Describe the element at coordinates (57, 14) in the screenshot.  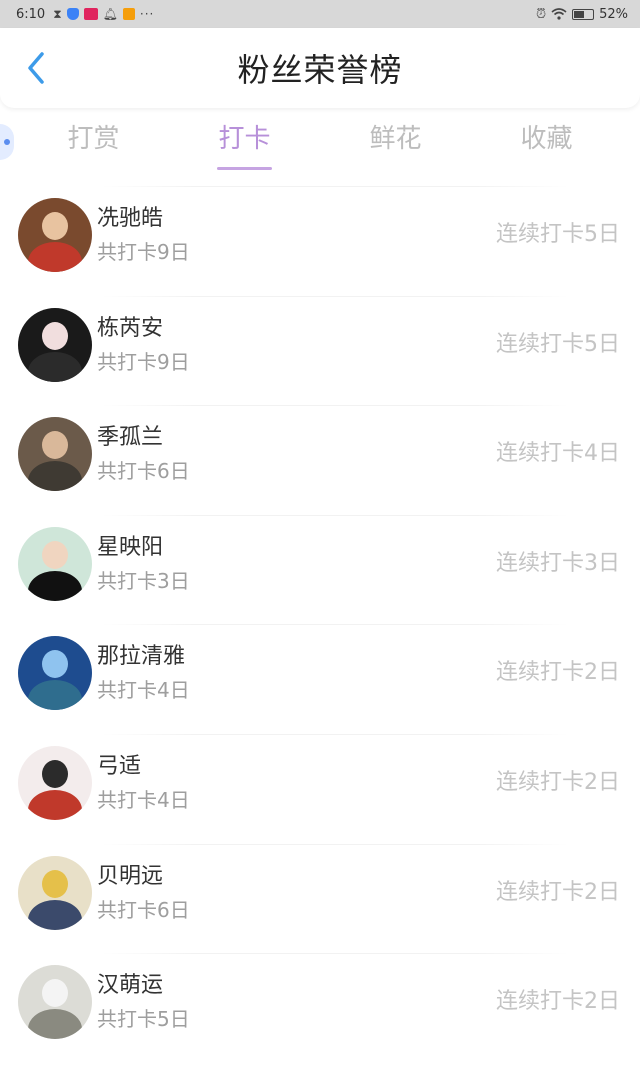
I see `hourglass-icon: ⧗` at that location.